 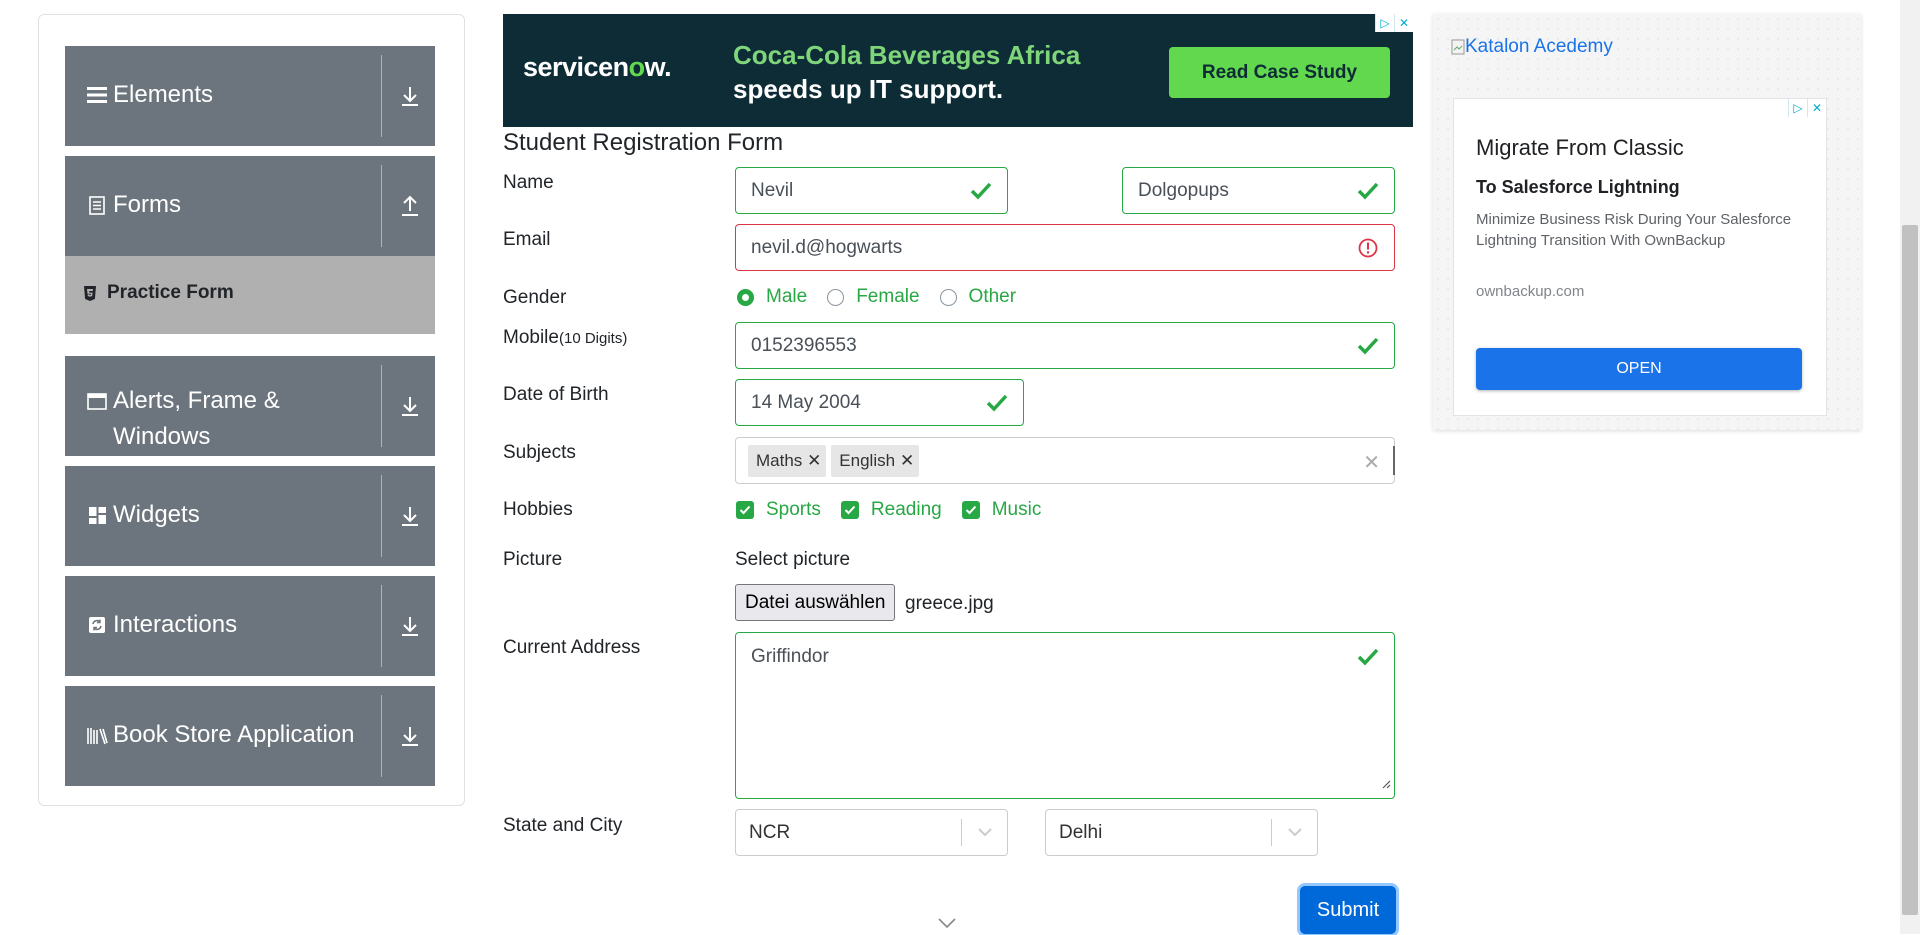 What do you see at coordinates (871, 190) in the screenshot?
I see `first-name-input: Nevil` at bounding box center [871, 190].